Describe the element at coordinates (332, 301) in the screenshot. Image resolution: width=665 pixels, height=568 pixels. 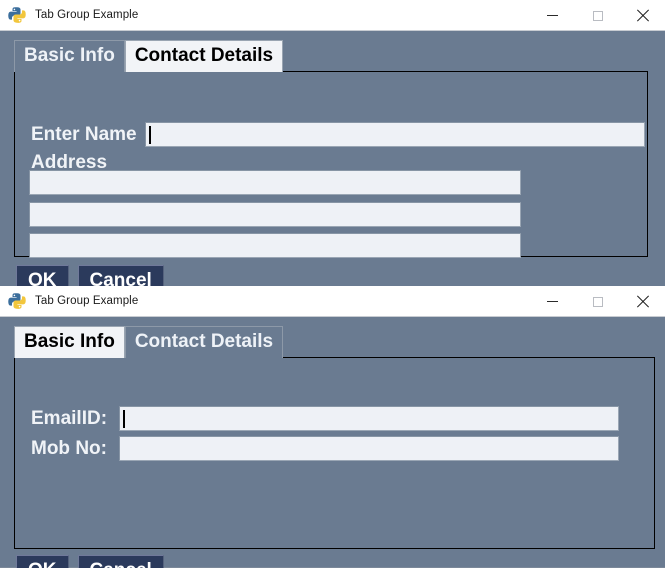
I see `titlebar-2: Tab Group Example` at that location.